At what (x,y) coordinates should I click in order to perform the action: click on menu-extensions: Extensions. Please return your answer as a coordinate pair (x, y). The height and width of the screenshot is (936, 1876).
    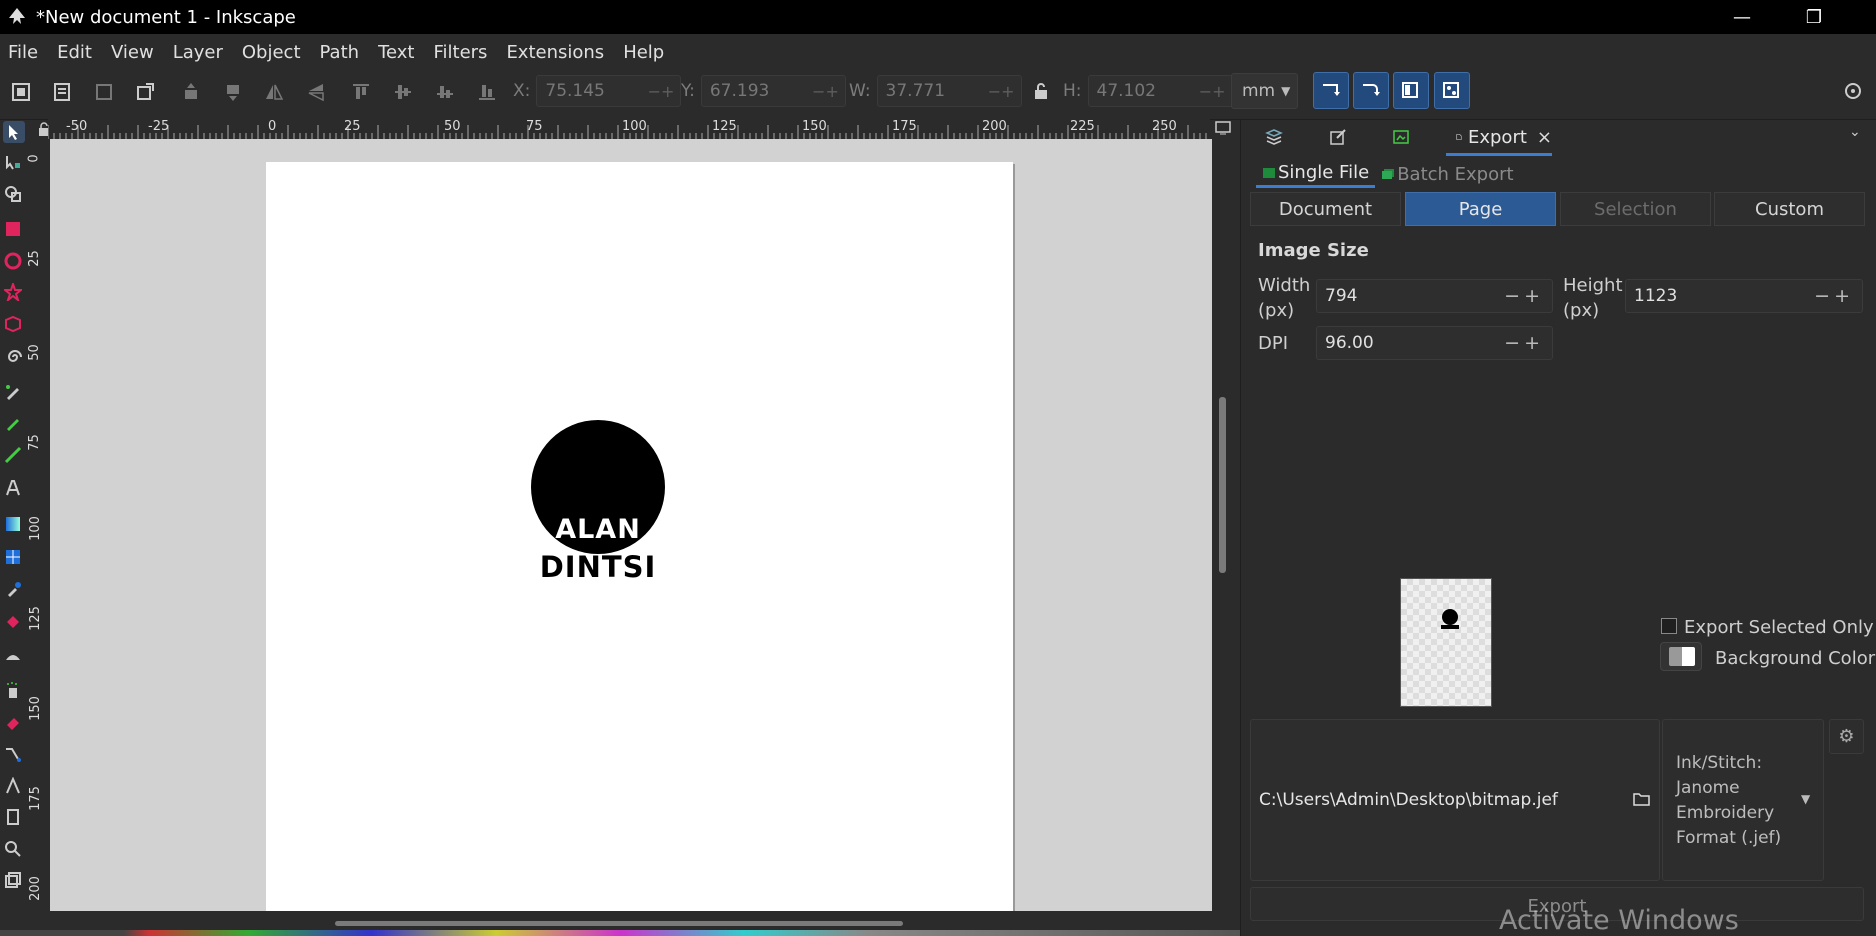
    Looking at the image, I should click on (555, 52).